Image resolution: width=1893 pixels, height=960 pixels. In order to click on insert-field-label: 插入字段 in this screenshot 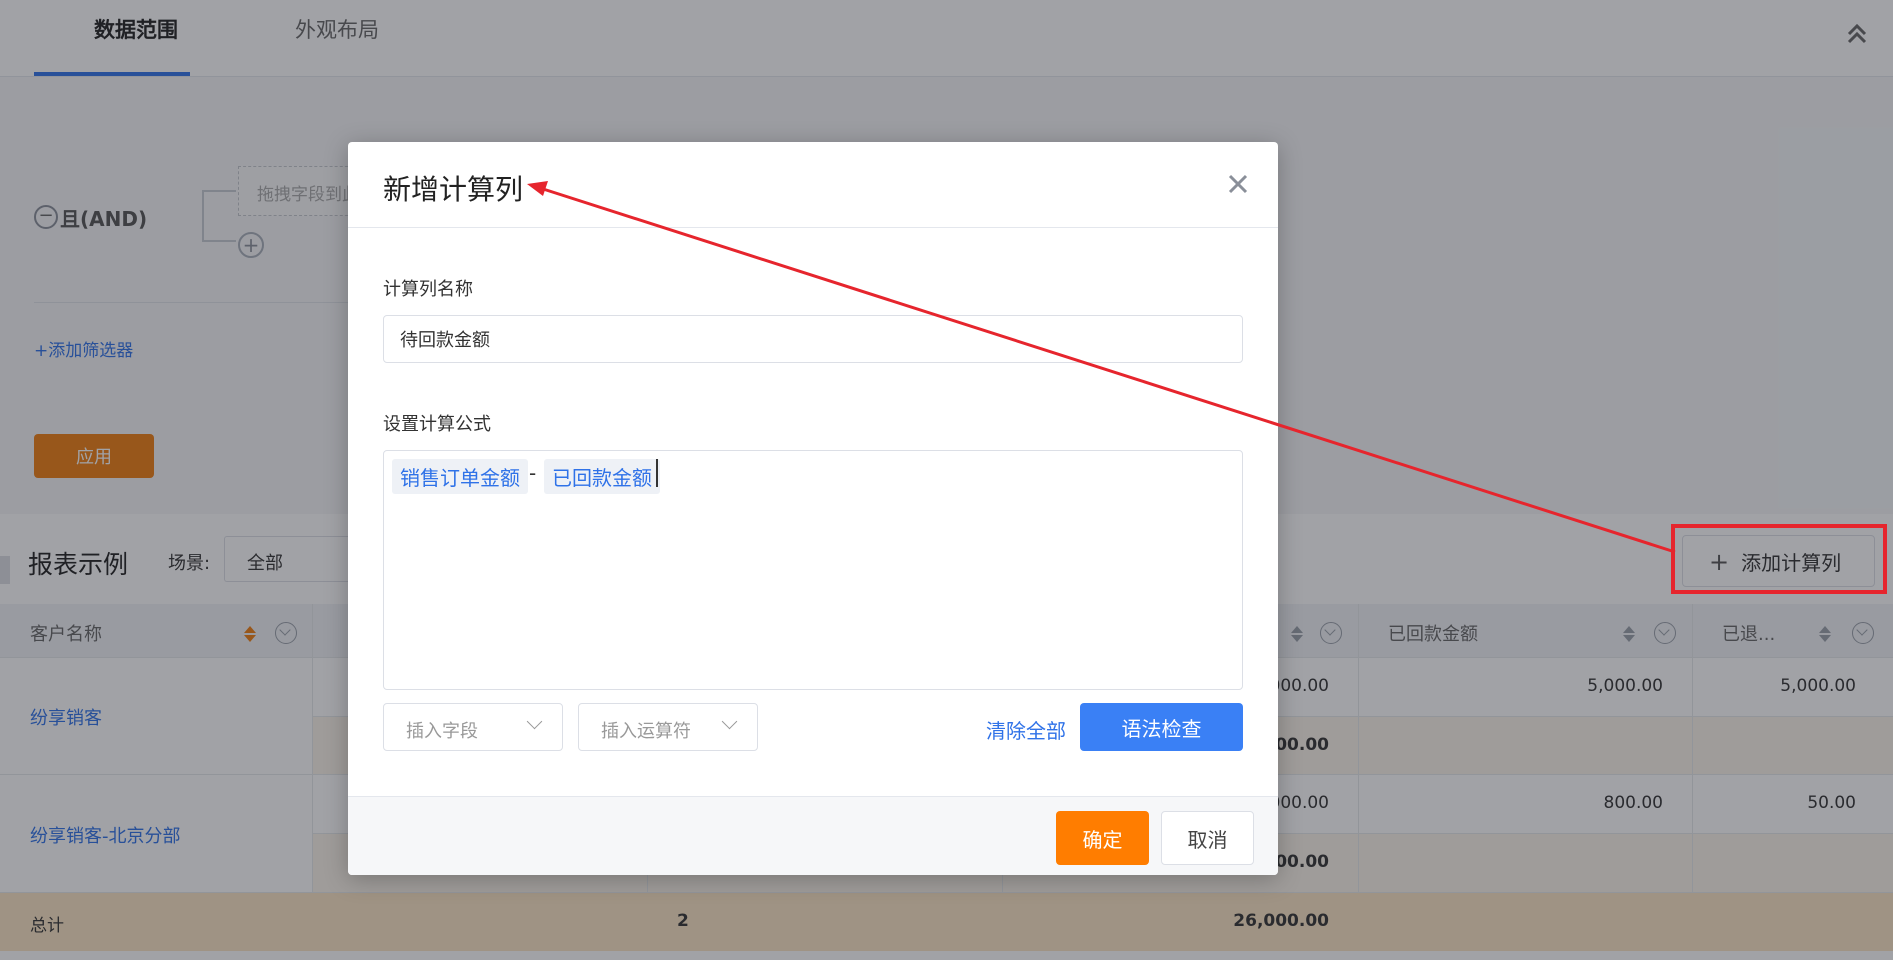, I will do `click(442, 731)`.